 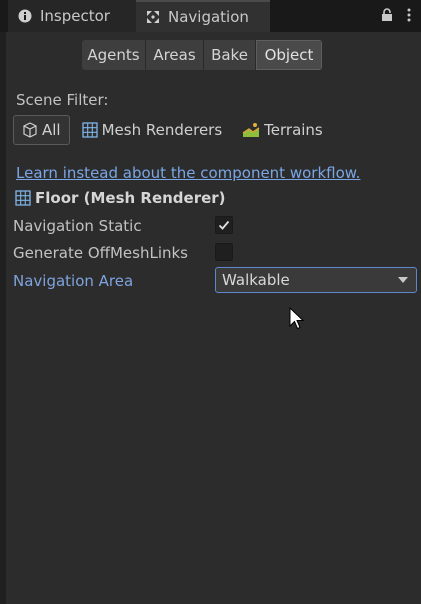 What do you see at coordinates (224, 252) in the screenshot?
I see `generate-offmeshlinks-checkbox` at bounding box center [224, 252].